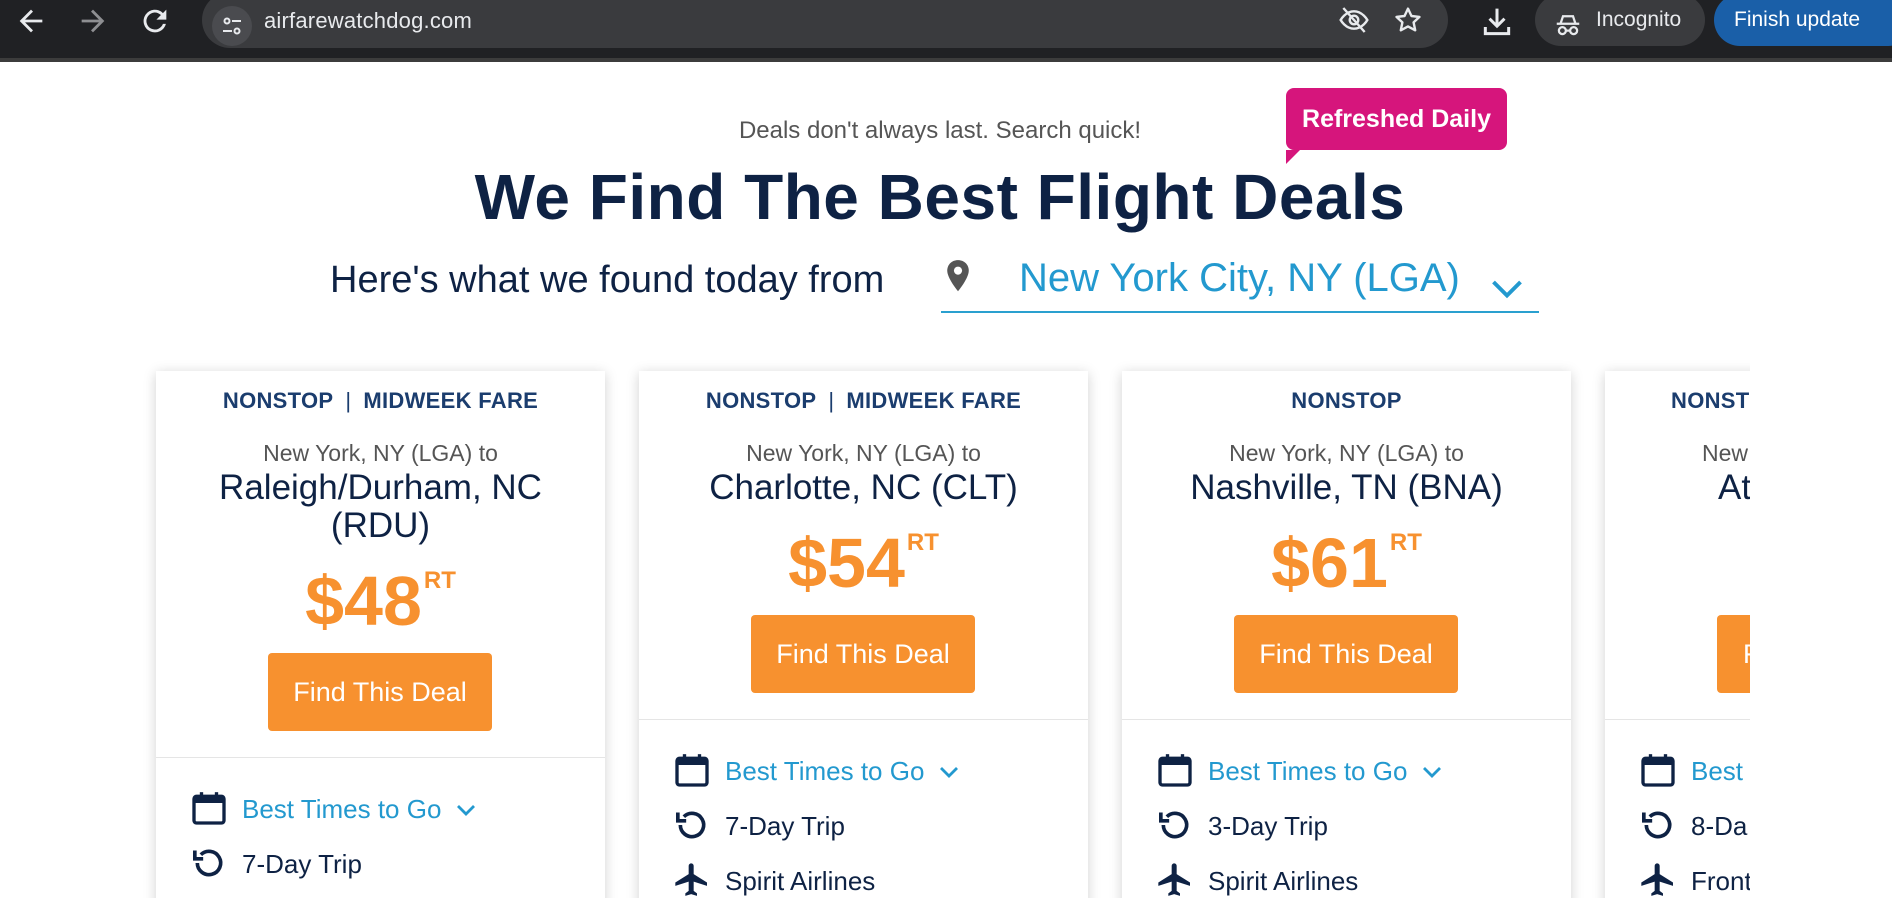 The height and width of the screenshot is (898, 1892). I want to click on route-origin: New, so click(1725, 453).